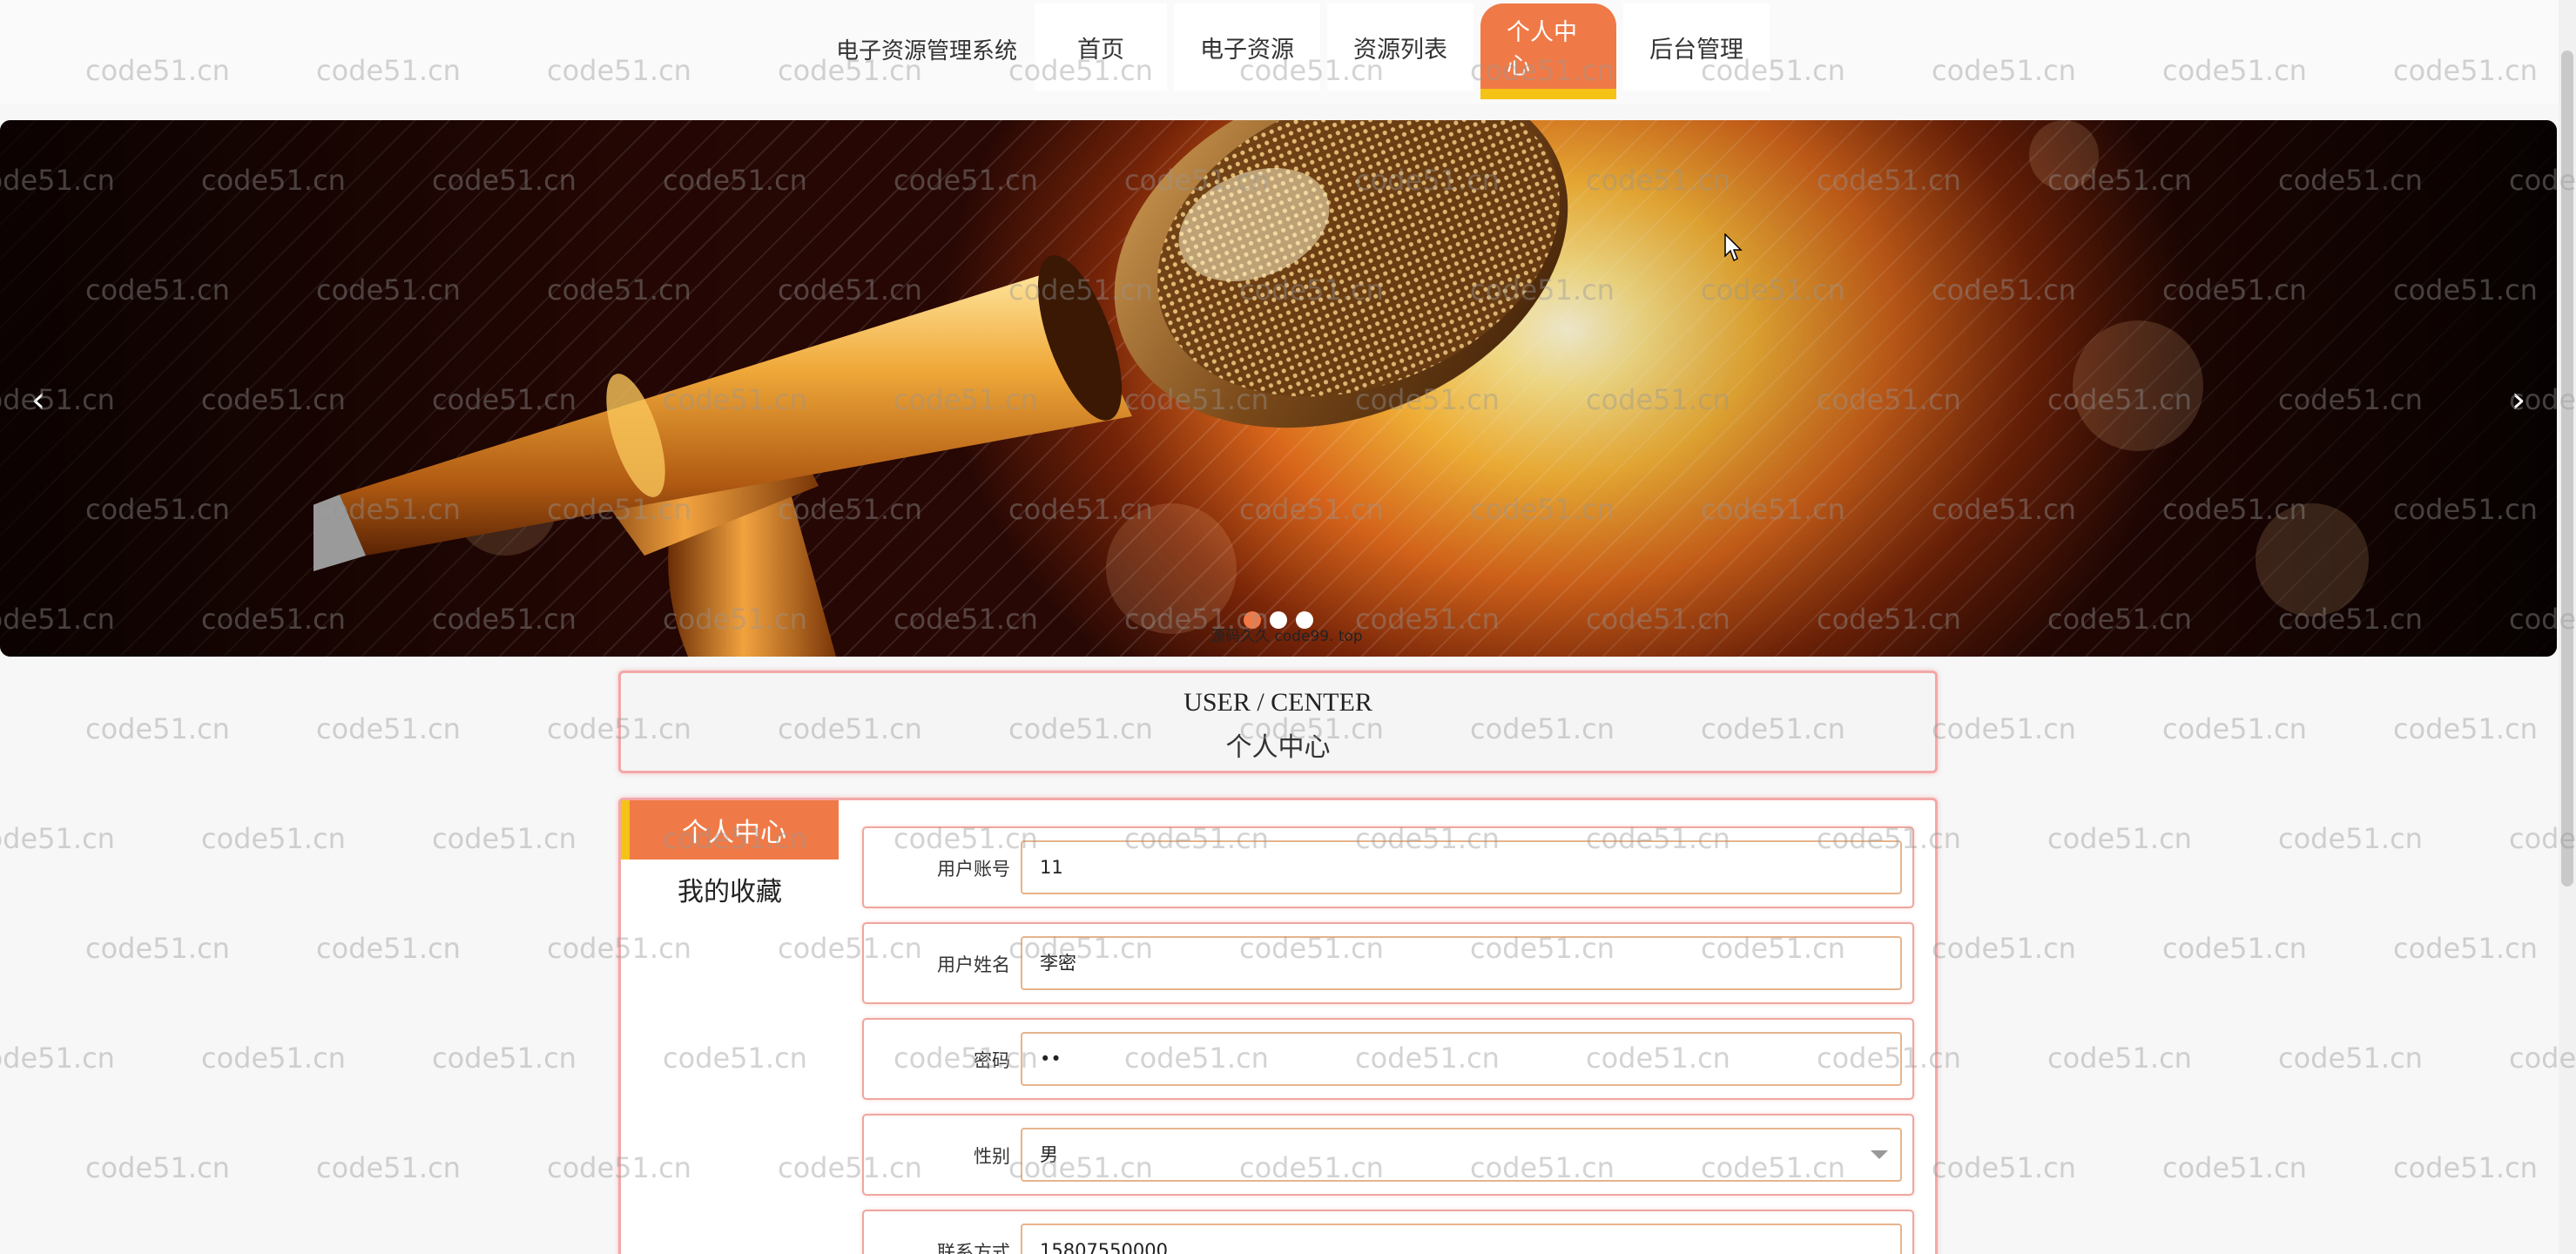 The image size is (2576, 1254). I want to click on side-menu: 个人中心 我的收藏, so click(730, 859).